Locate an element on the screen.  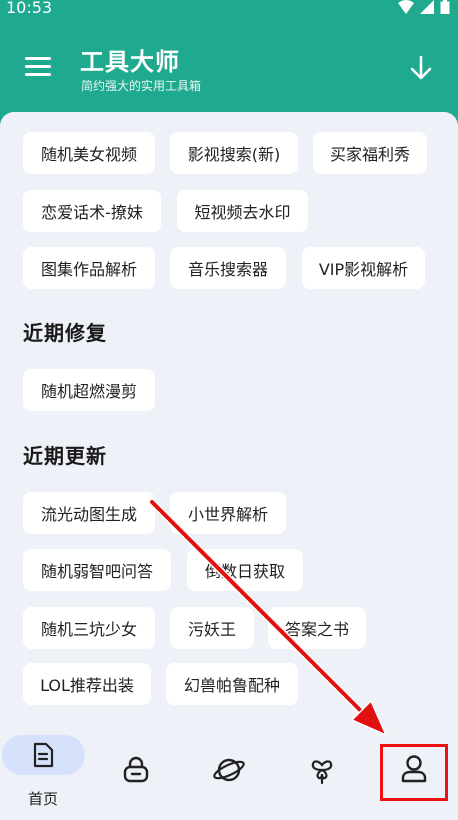
wifi-icon is located at coordinates (406, 7).